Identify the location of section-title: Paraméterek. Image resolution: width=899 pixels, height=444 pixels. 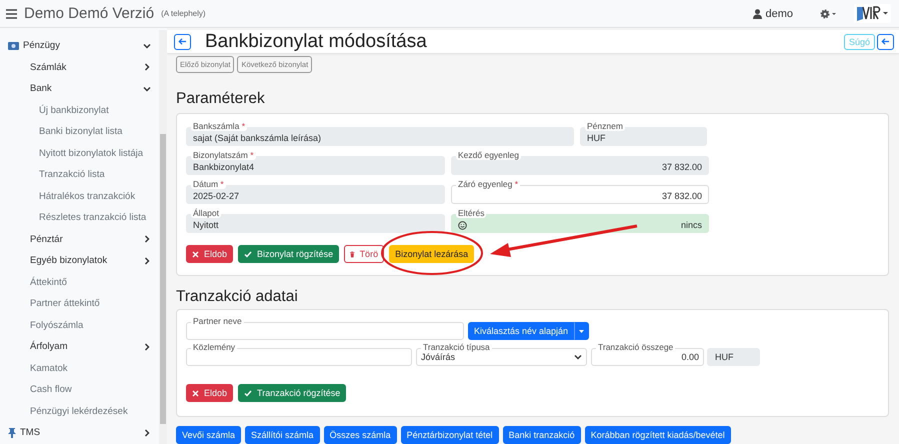
(221, 99).